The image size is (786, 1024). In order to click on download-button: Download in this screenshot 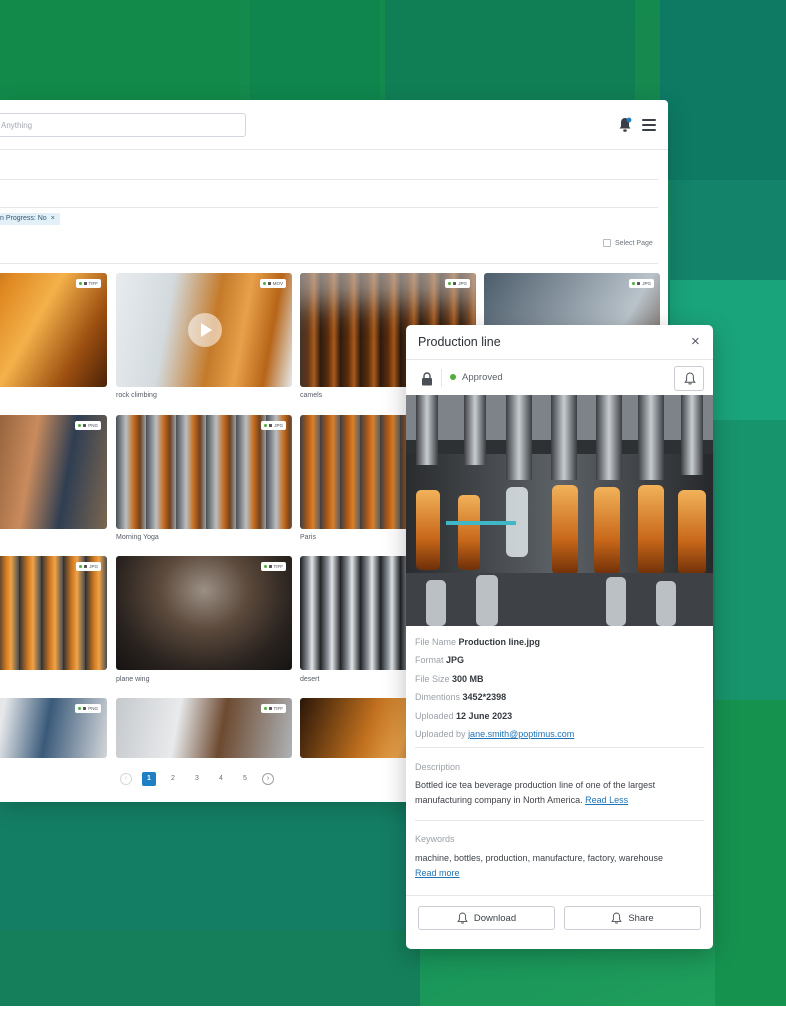, I will do `click(486, 918)`.